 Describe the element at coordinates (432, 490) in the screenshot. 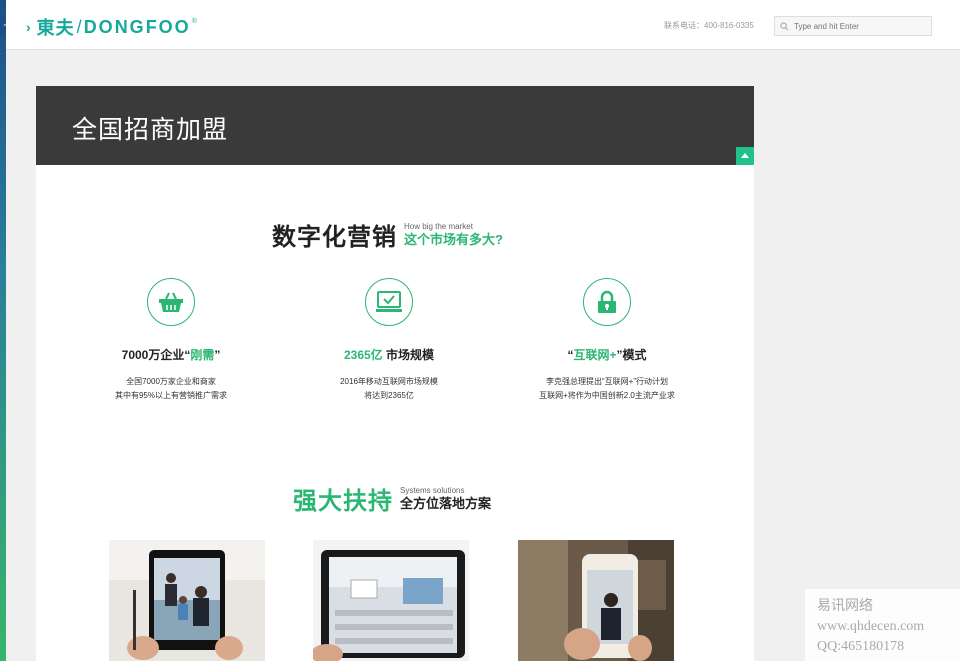

I see `section-subtitle-en: Systems solutions` at that location.